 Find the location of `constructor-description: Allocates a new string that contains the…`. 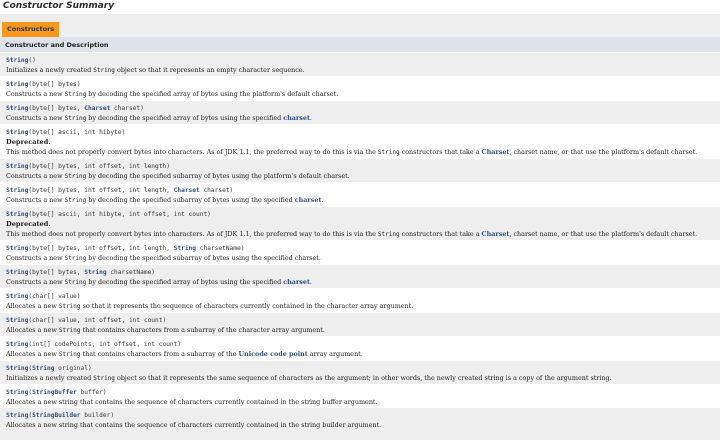

constructor-description: Allocates a new string that contains the… is located at coordinates (360, 425).